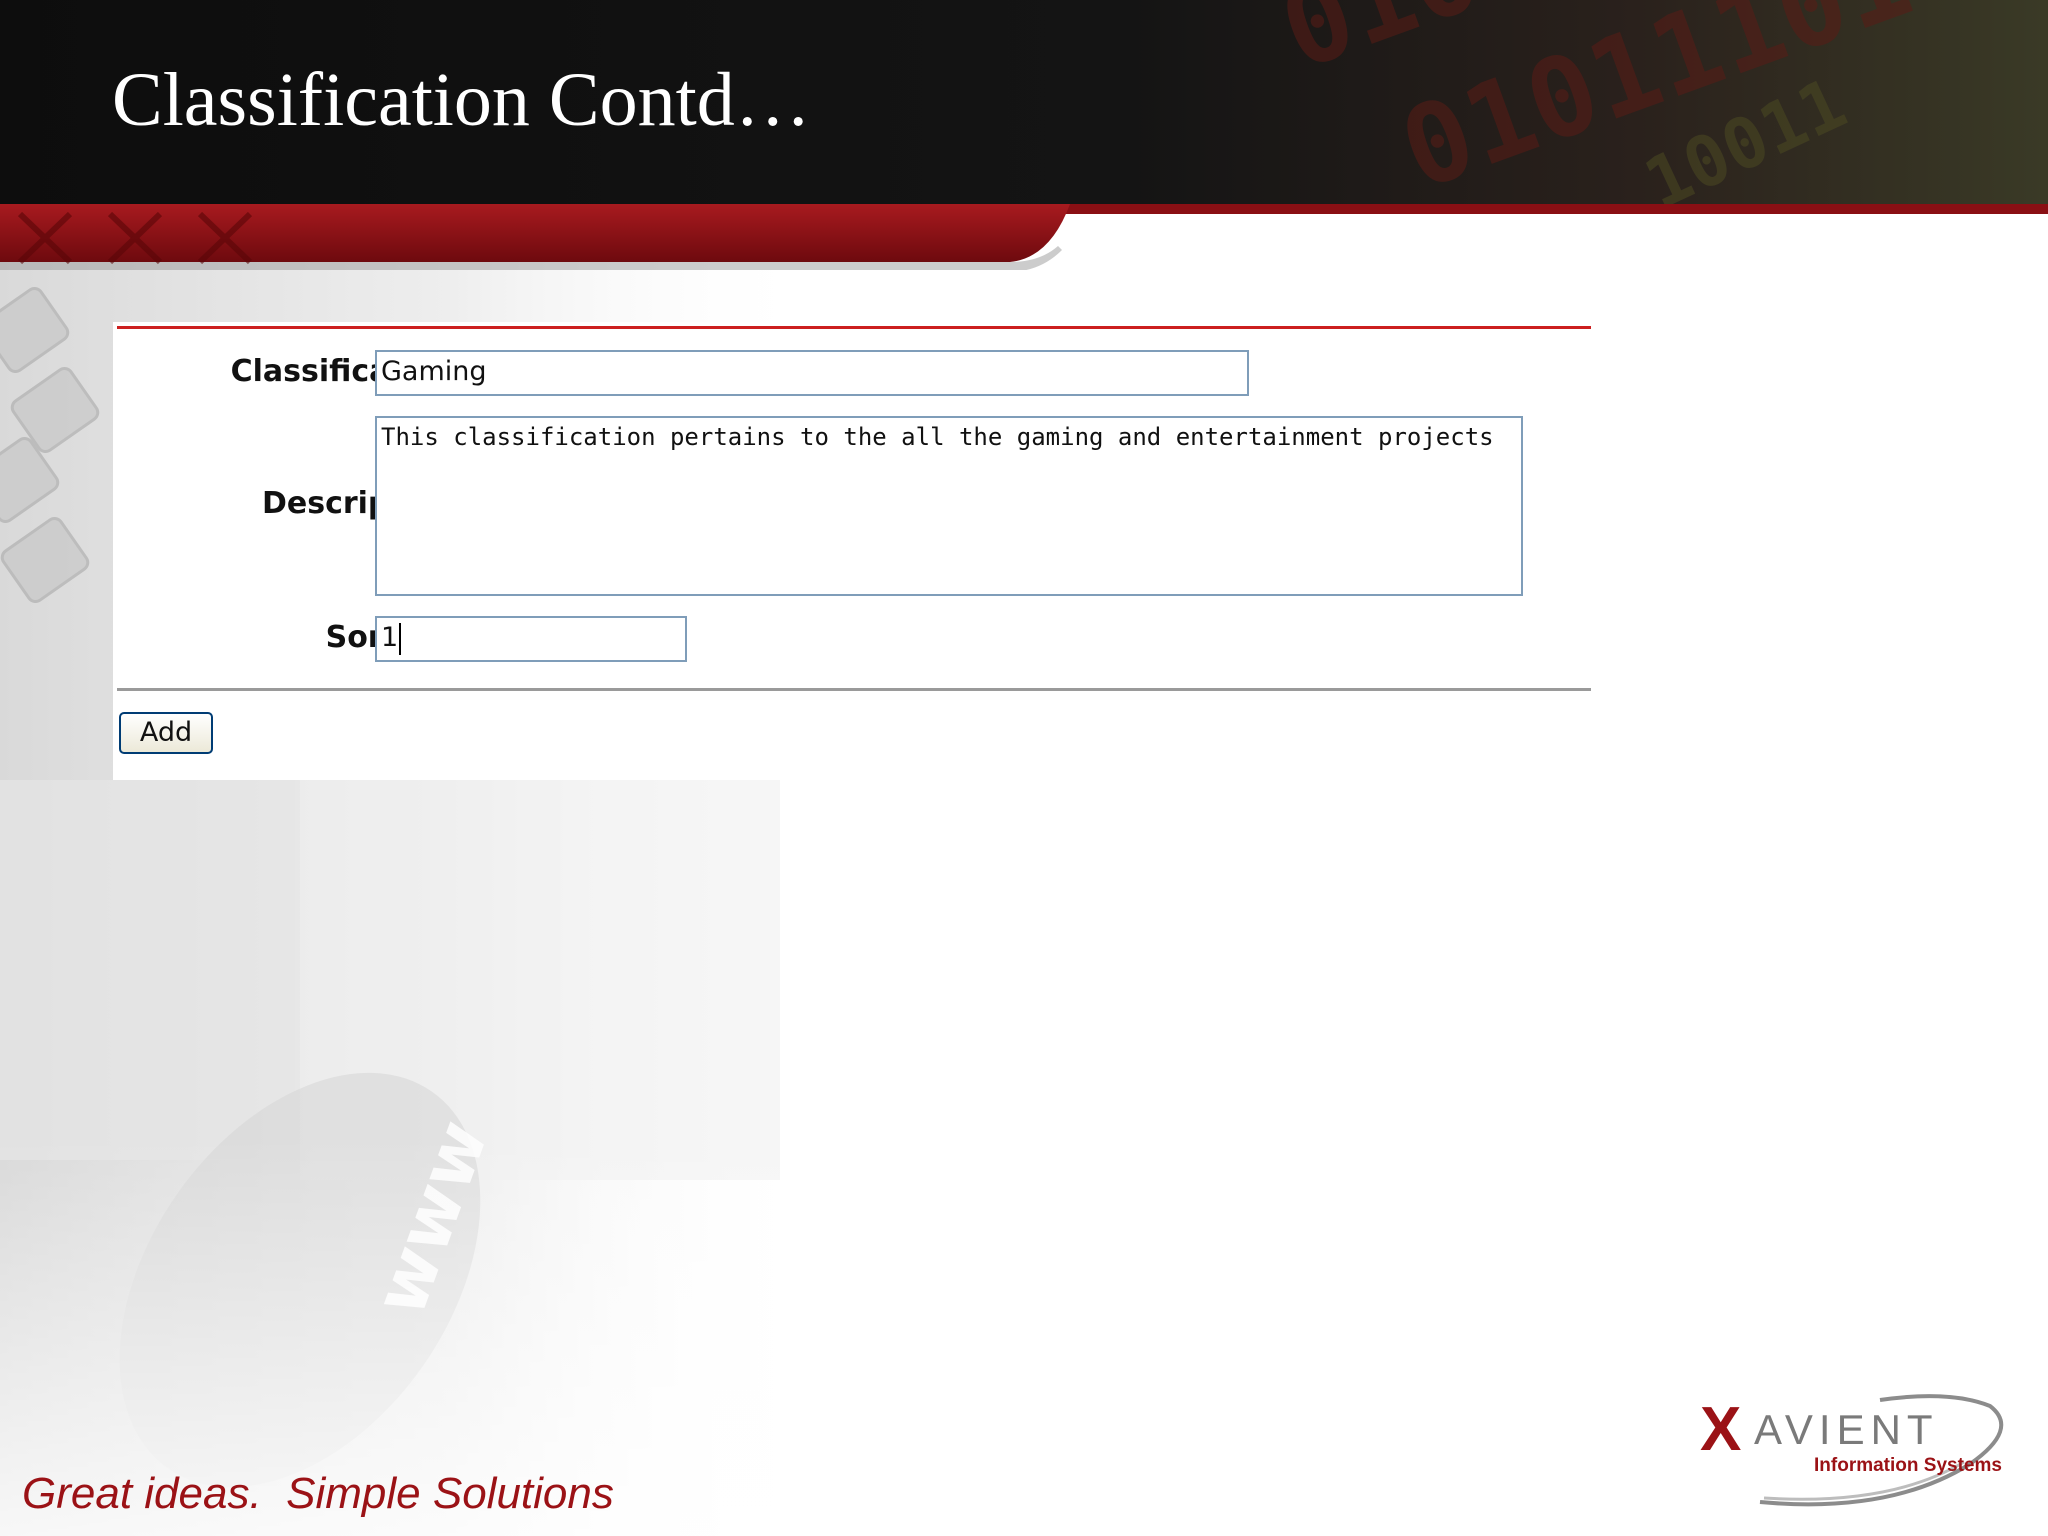 Image resolution: width=2048 pixels, height=1536 pixels. Describe the element at coordinates (854, 327) in the screenshot. I see `form-top-divider` at that location.